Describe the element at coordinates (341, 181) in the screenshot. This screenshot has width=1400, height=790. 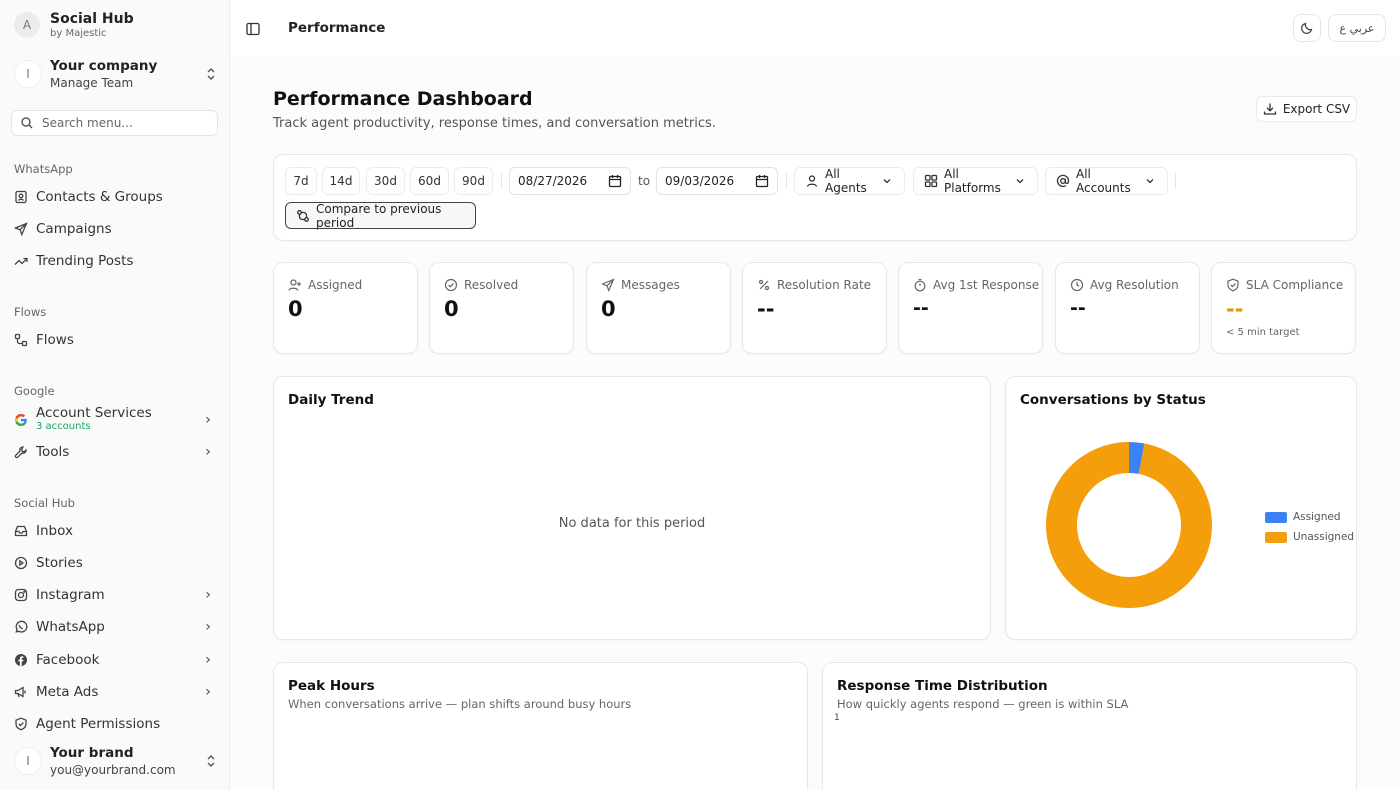
I see `range-14d: 14d` at that location.